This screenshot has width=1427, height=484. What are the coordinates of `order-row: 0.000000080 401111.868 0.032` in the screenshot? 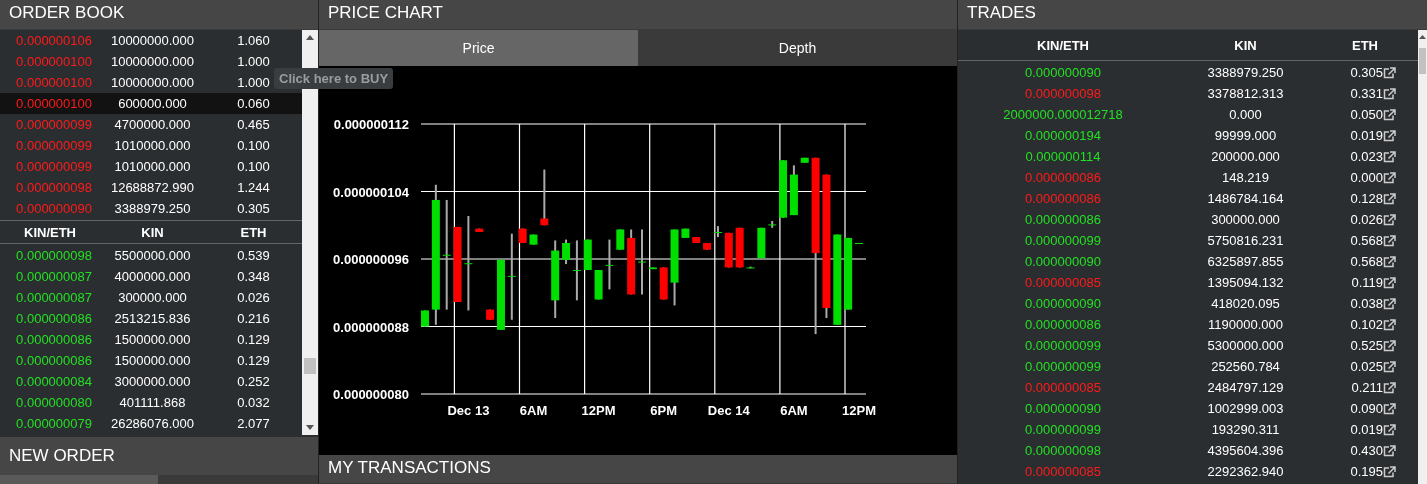 It's located at (151, 402).